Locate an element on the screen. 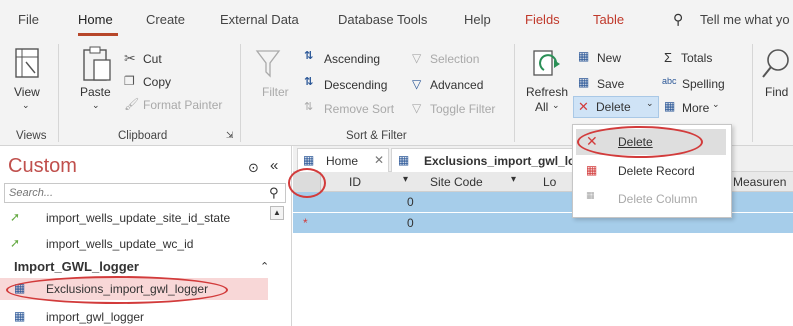 Image resolution: width=793 pixels, height=326 pixels. delete-button: Delete is located at coordinates (613, 107).